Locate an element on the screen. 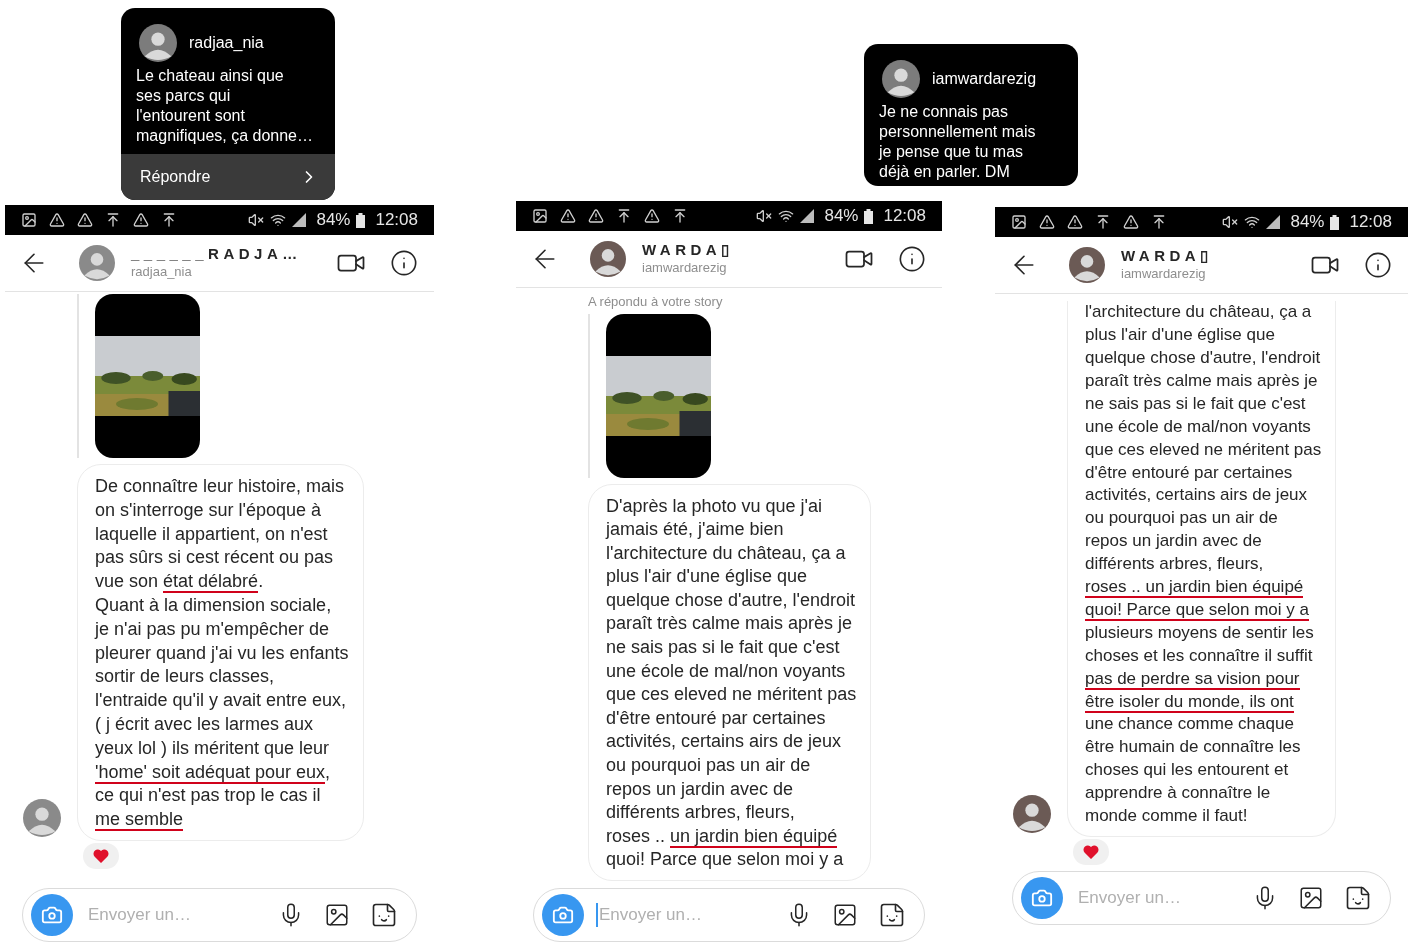 The width and height of the screenshot is (1416, 946). contact-username: radjaa_nia is located at coordinates (162, 272).